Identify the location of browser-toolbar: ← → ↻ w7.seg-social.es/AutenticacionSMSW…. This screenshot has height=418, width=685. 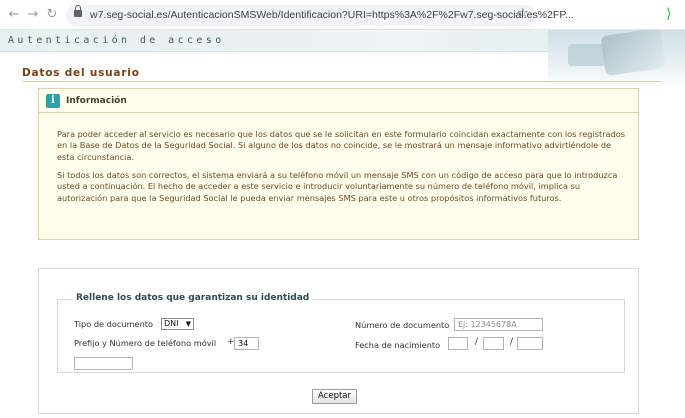
(342, 15).